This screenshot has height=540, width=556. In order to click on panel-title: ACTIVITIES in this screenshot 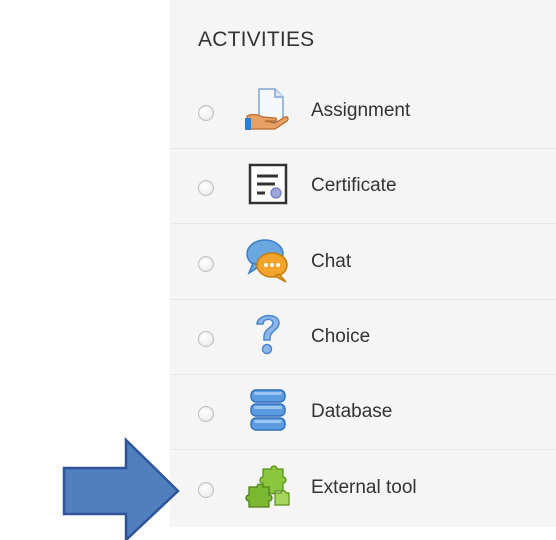, I will do `click(256, 39)`.